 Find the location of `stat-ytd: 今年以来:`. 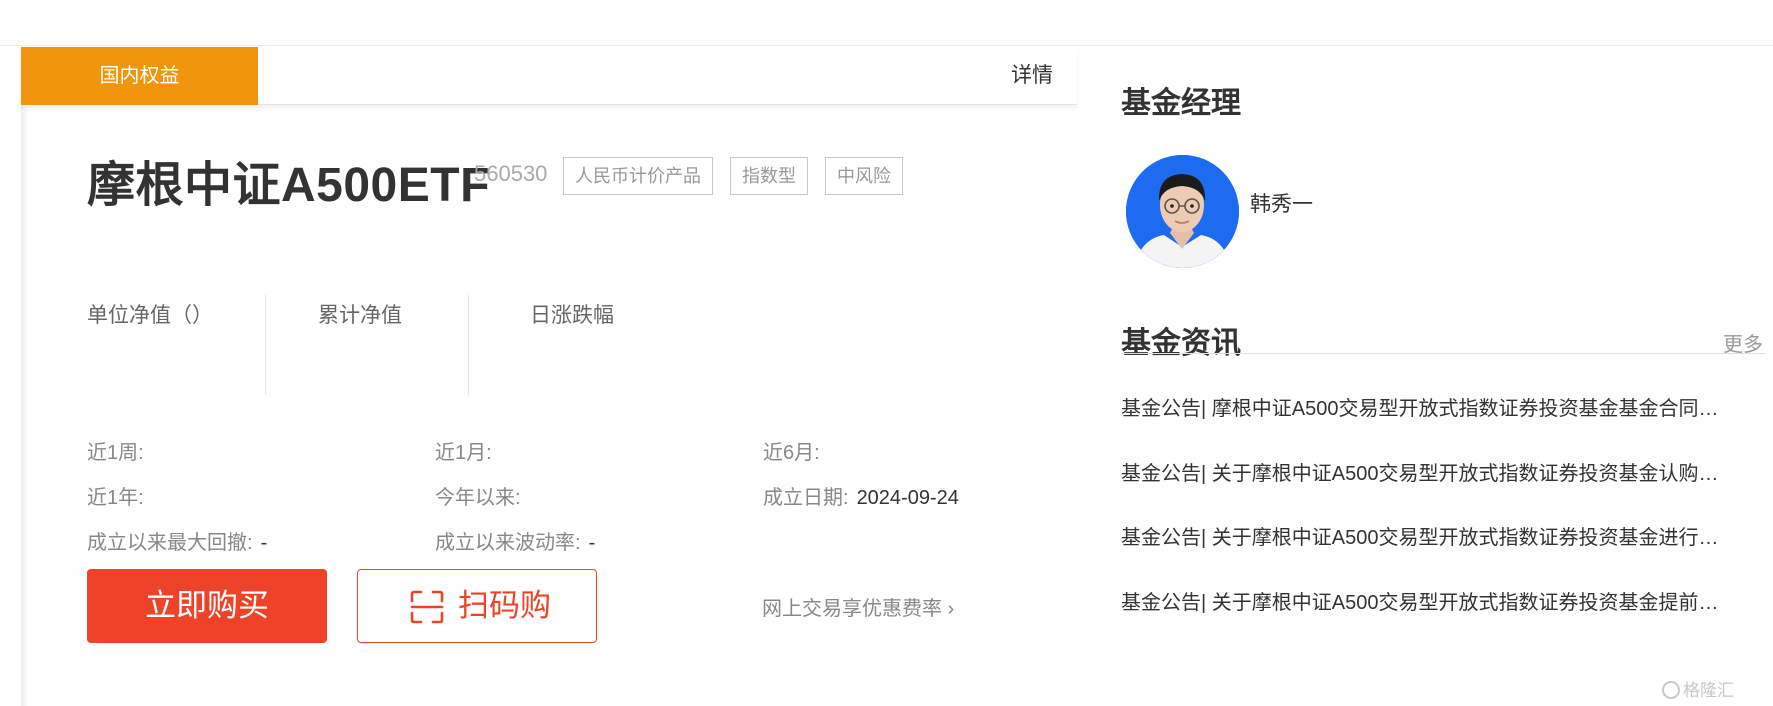

stat-ytd: 今年以来: is located at coordinates (478, 498).